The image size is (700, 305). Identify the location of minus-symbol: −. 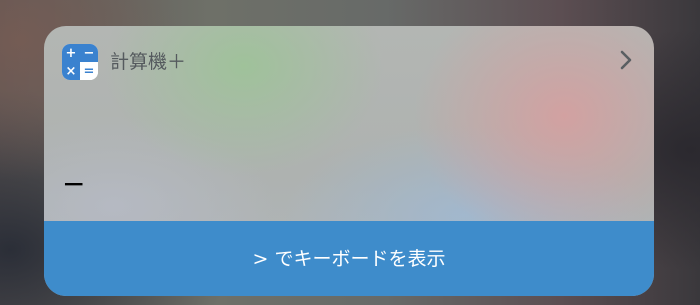
(89, 53).